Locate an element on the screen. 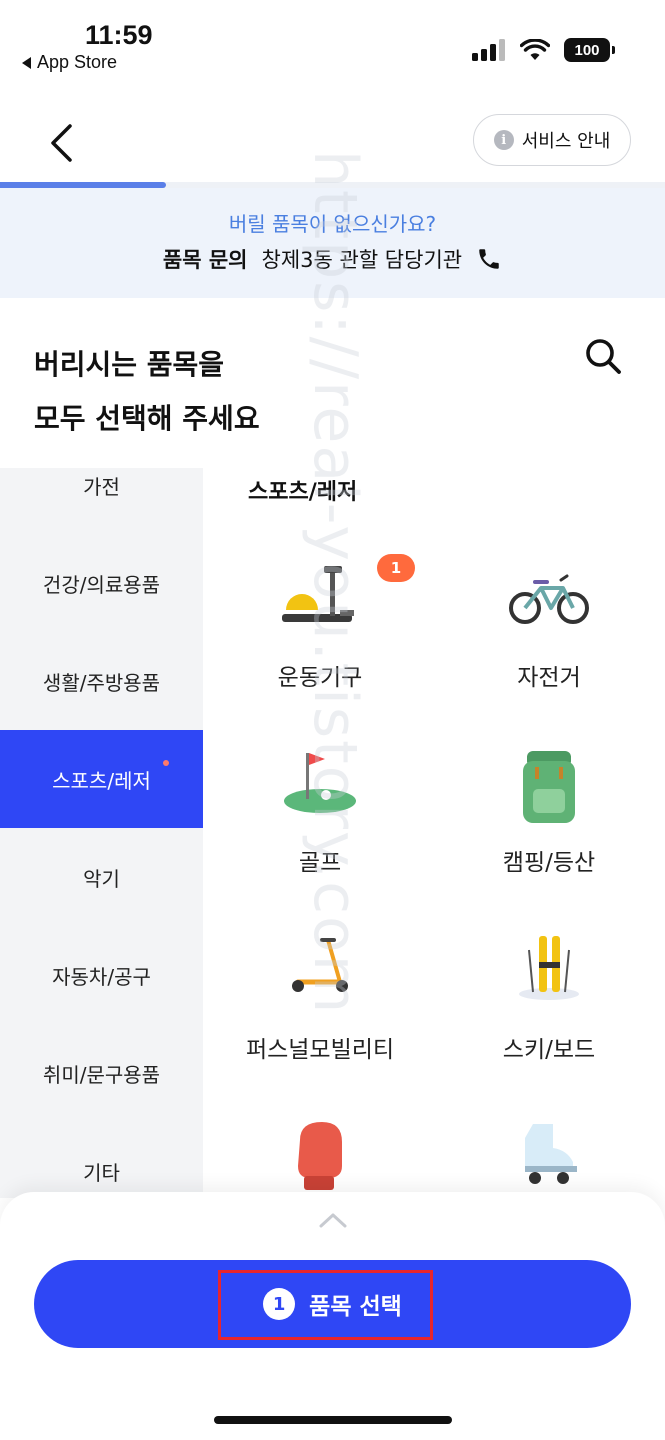  cellular-signal-icon is located at coordinates (488, 50).